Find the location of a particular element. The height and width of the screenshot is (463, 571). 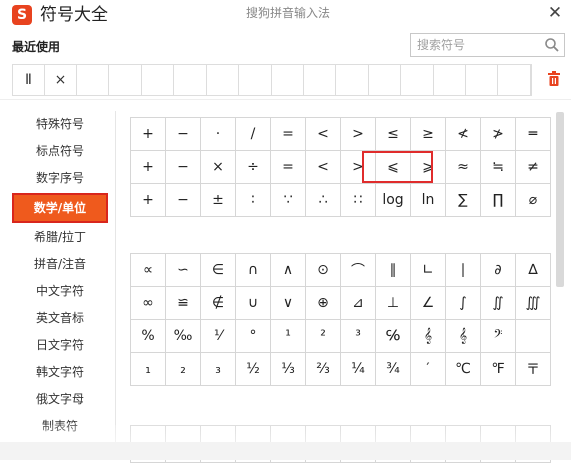

symbol-cell: ≌ is located at coordinates (183, 303).